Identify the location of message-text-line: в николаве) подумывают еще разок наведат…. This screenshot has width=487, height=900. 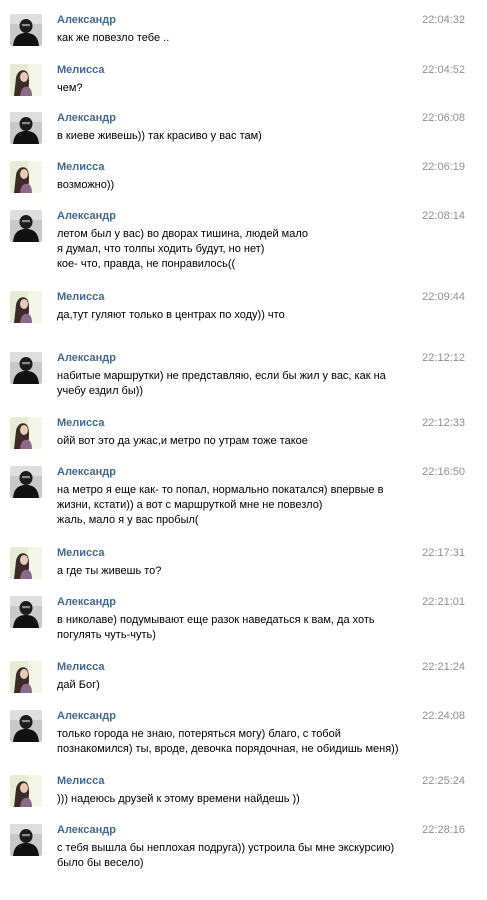
(216, 620).